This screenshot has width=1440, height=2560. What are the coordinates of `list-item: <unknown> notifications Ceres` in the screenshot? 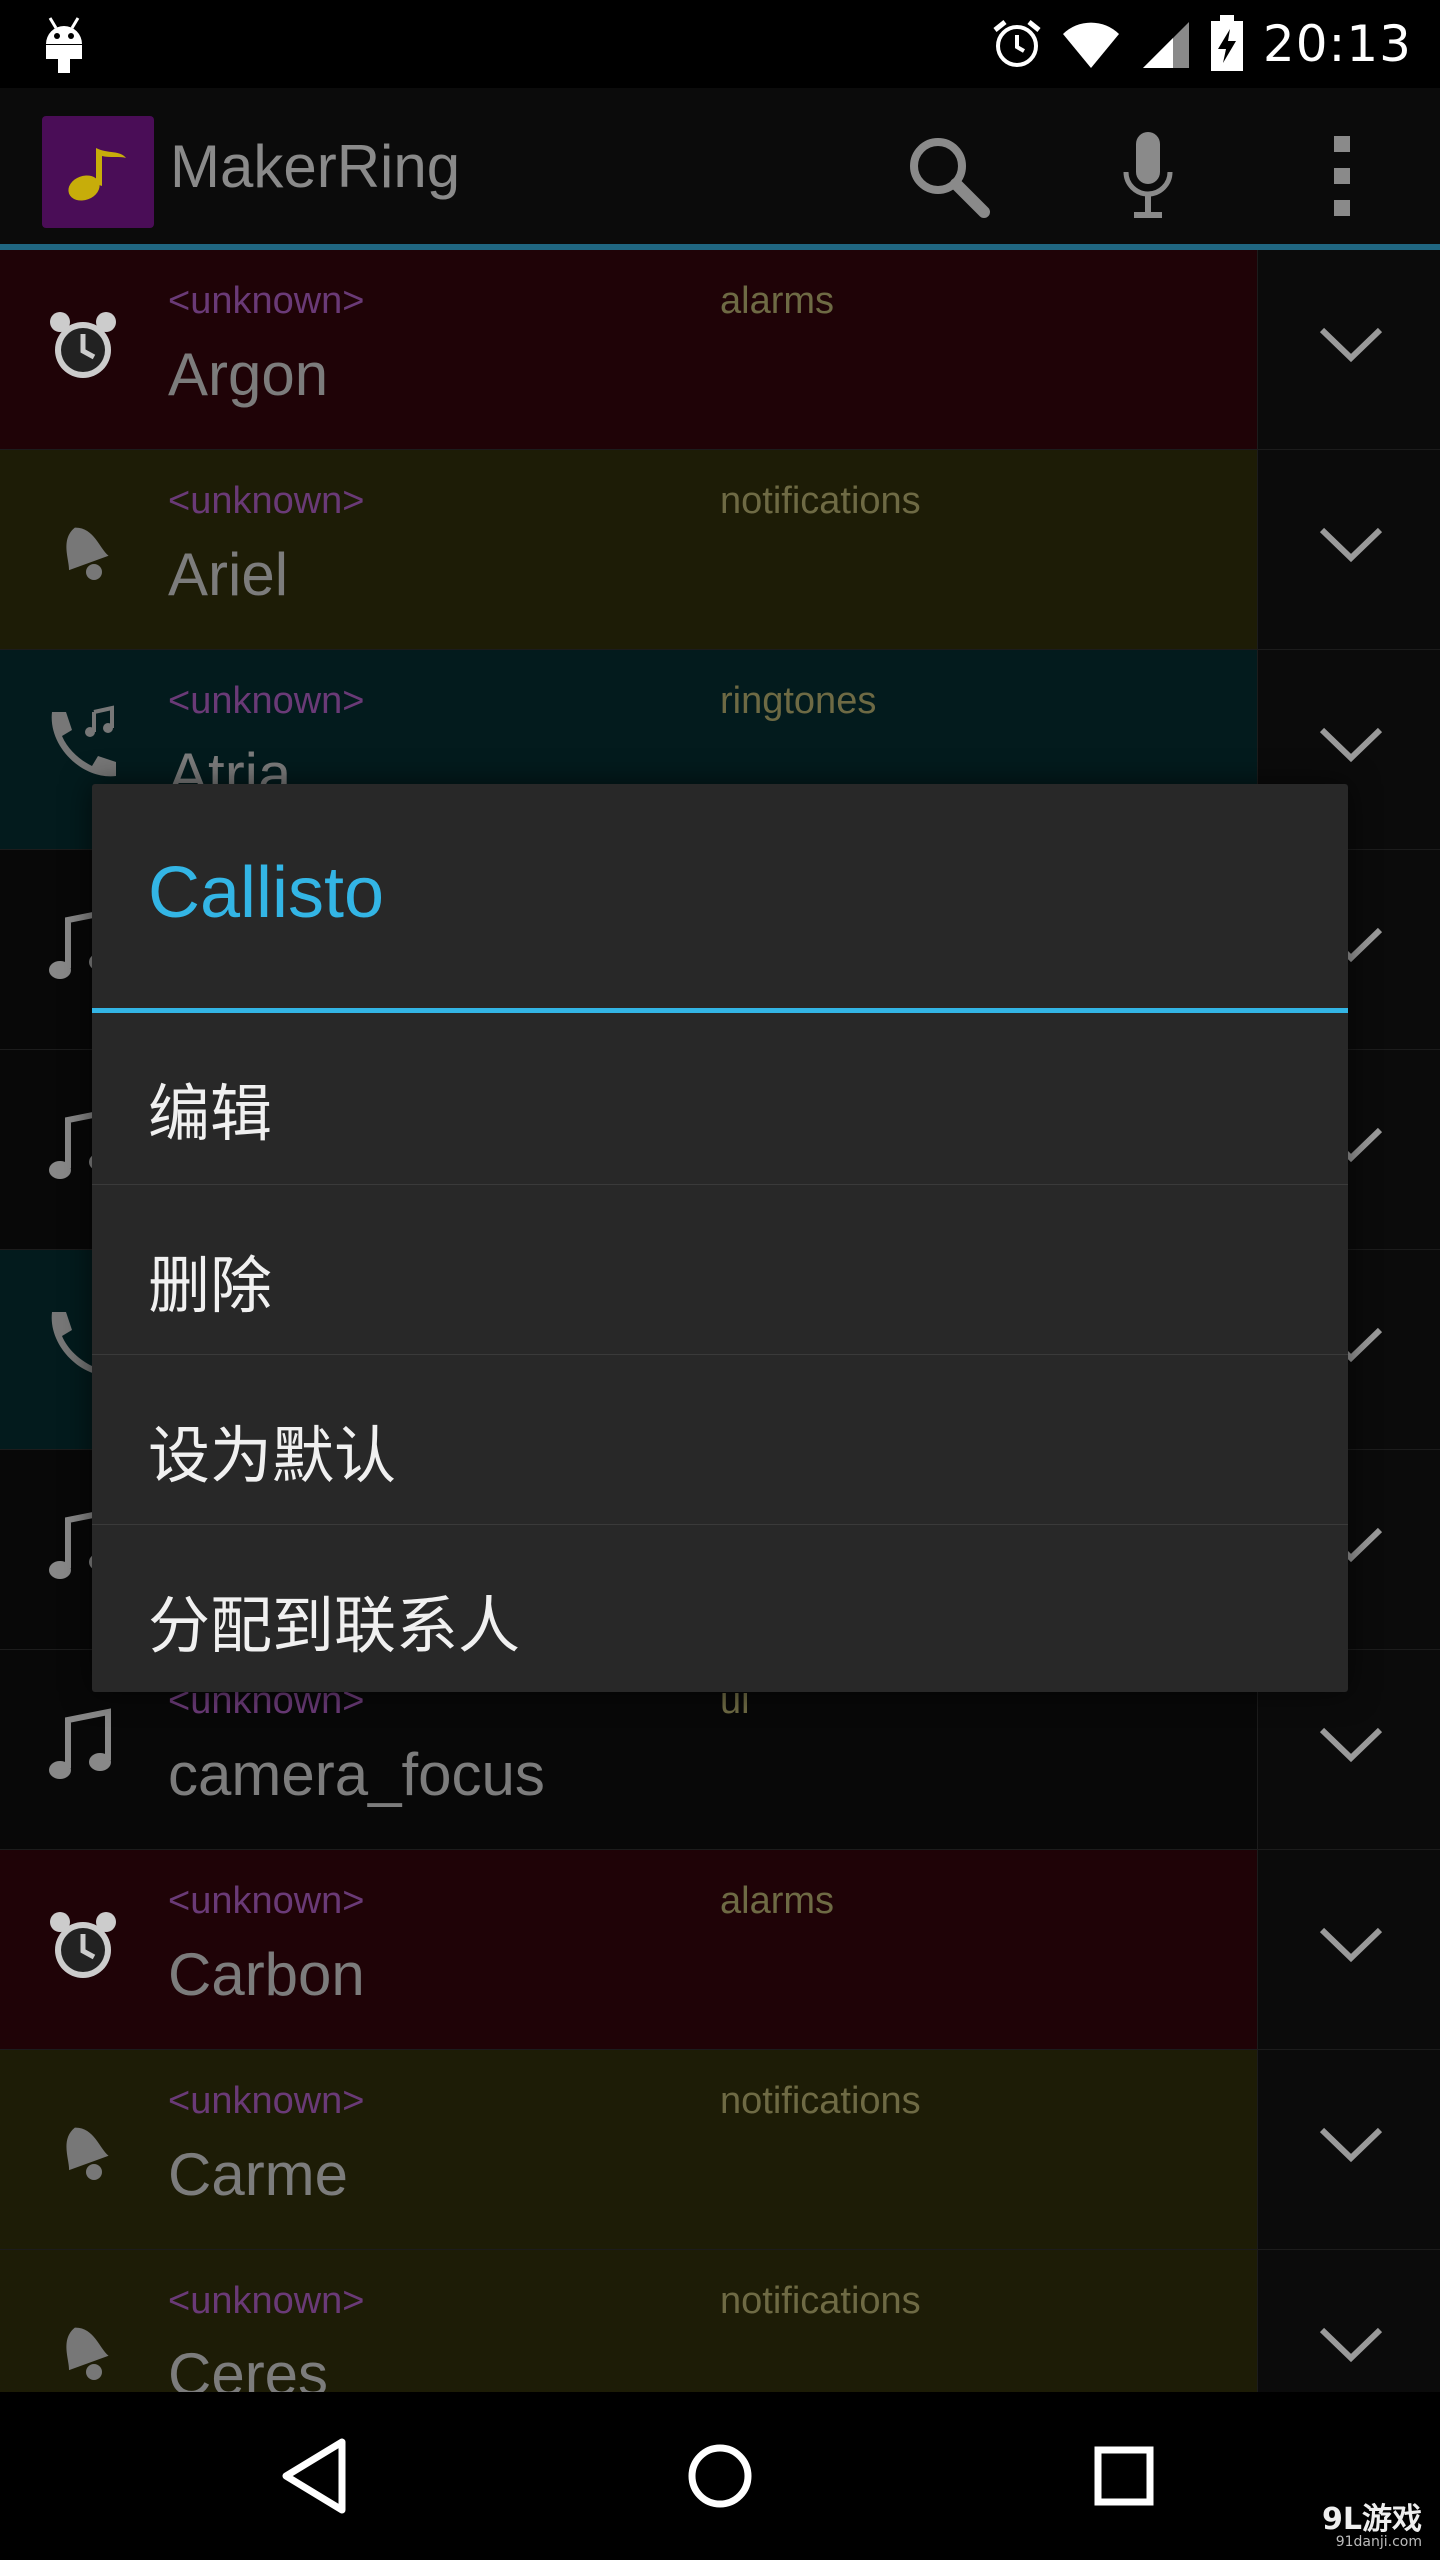 It's located at (720, 2321).